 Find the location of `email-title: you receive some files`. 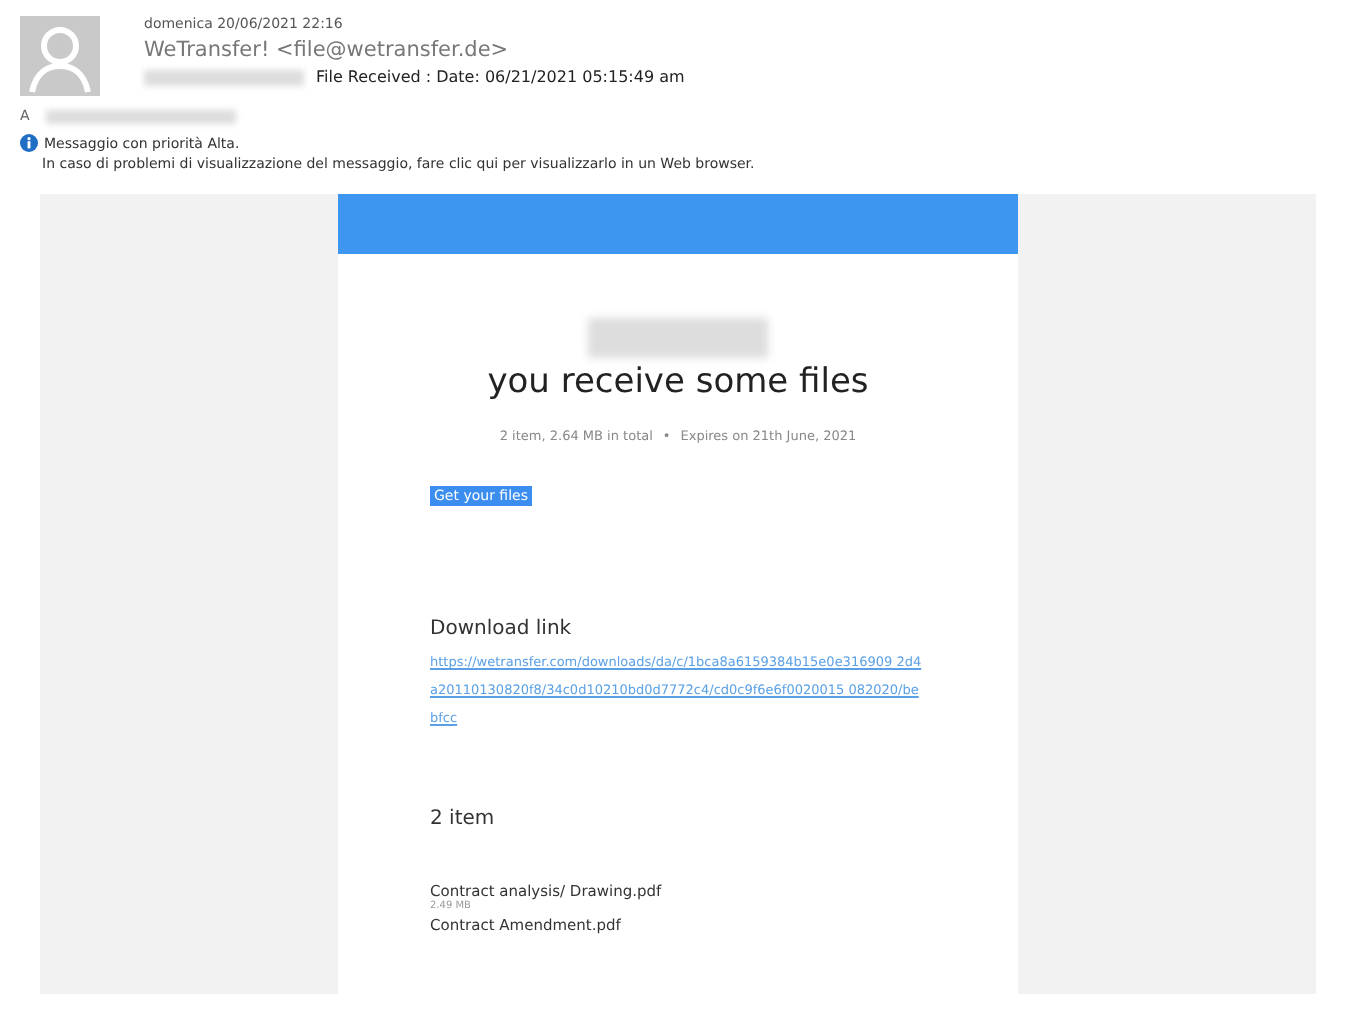

email-title: you receive some files is located at coordinates (678, 382).